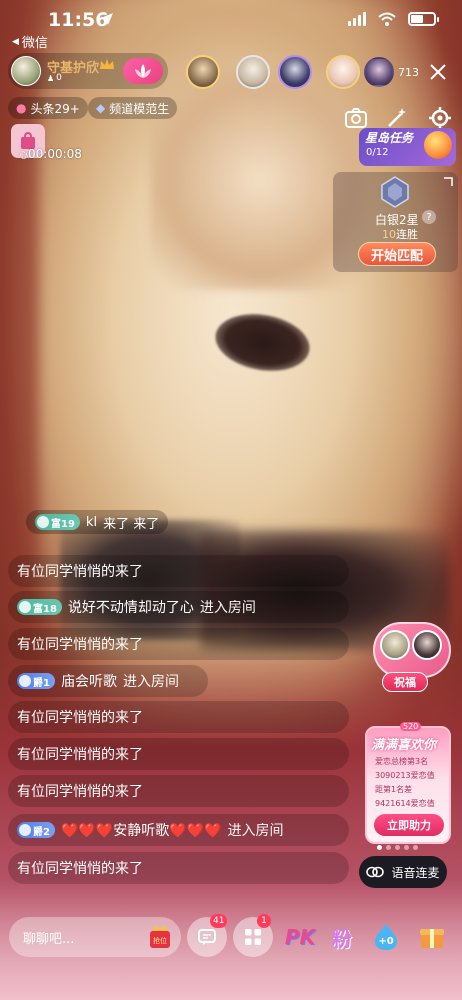  What do you see at coordinates (357, 19) in the screenshot?
I see `signal-icon` at bounding box center [357, 19].